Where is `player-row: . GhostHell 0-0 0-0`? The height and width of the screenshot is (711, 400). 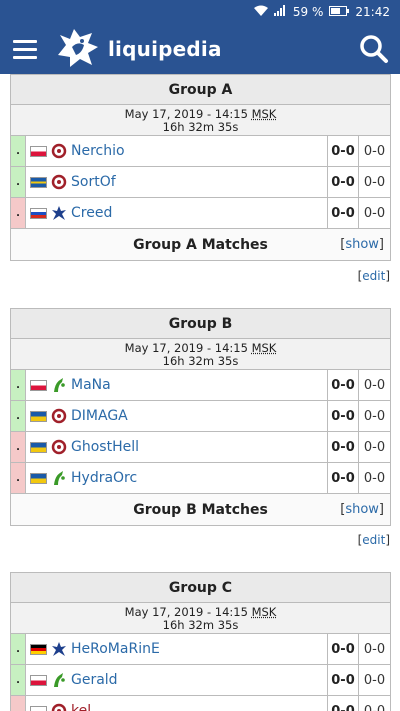 player-row: . GhostHell 0-0 0-0 is located at coordinates (200, 447).